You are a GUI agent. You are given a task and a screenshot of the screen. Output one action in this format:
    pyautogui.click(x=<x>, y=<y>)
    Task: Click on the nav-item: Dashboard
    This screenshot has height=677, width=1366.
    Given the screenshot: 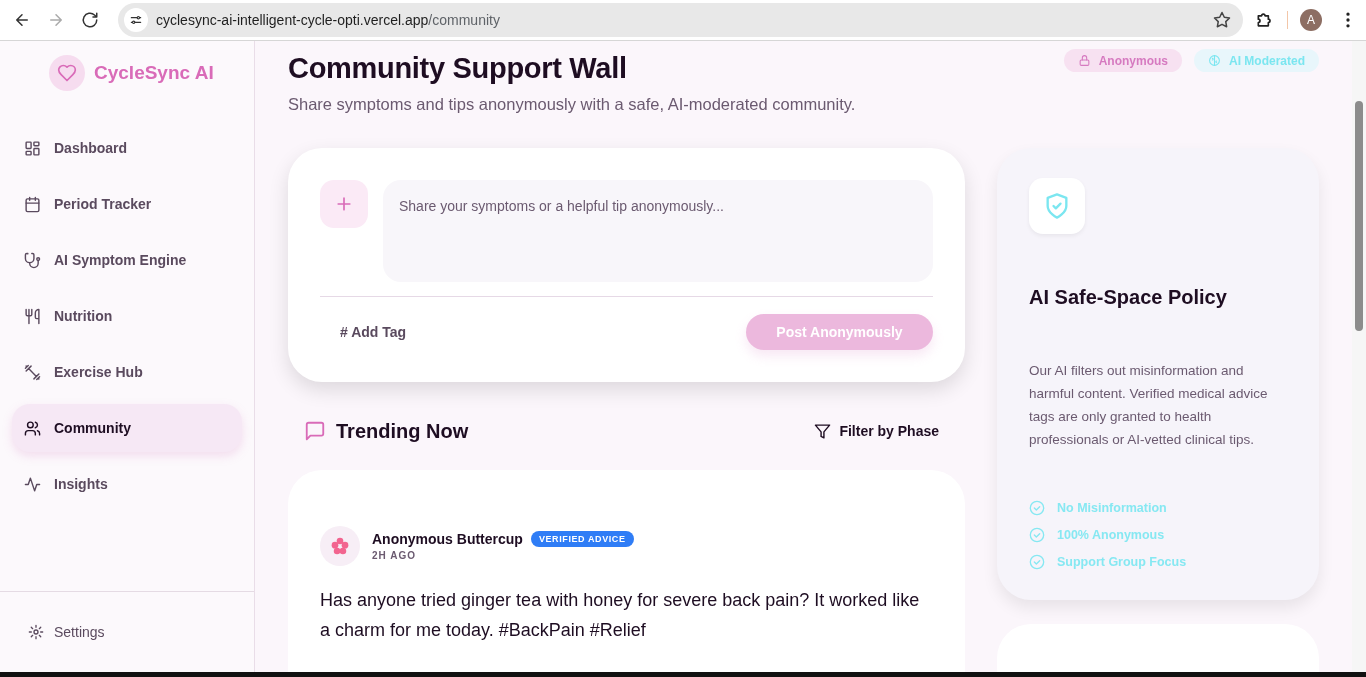 What is the action you would take?
    pyautogui.click(x=127, y=148)
    